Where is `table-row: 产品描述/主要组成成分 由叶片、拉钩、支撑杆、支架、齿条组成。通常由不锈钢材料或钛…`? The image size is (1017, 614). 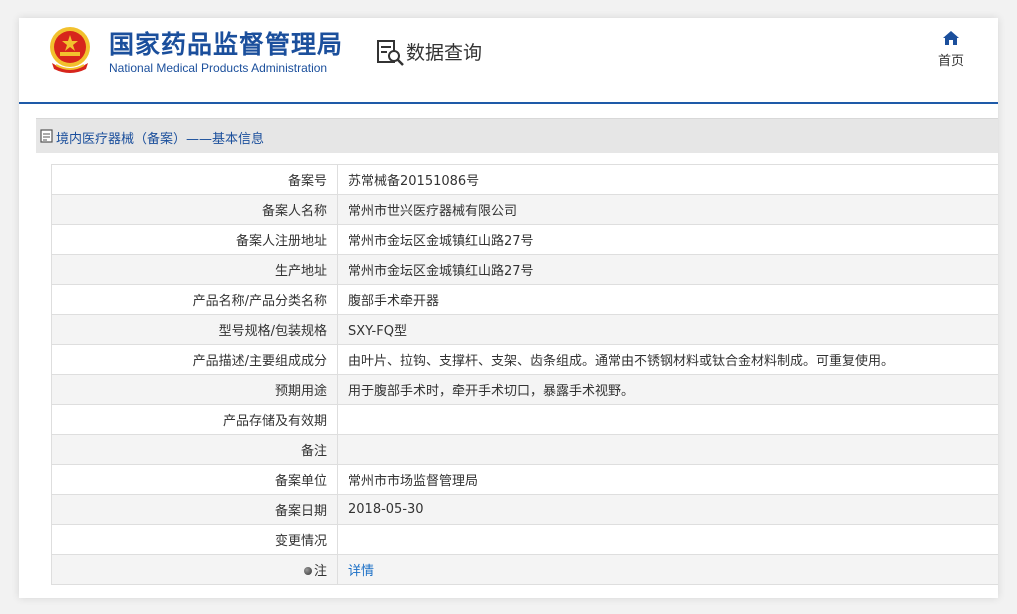
table-row: 产品描述/主要组成成分 由叶片、拉钩、支撑杆、支架、齿条组成。通常由不锈钢材料或钛… is located at coordinates (524, 359).